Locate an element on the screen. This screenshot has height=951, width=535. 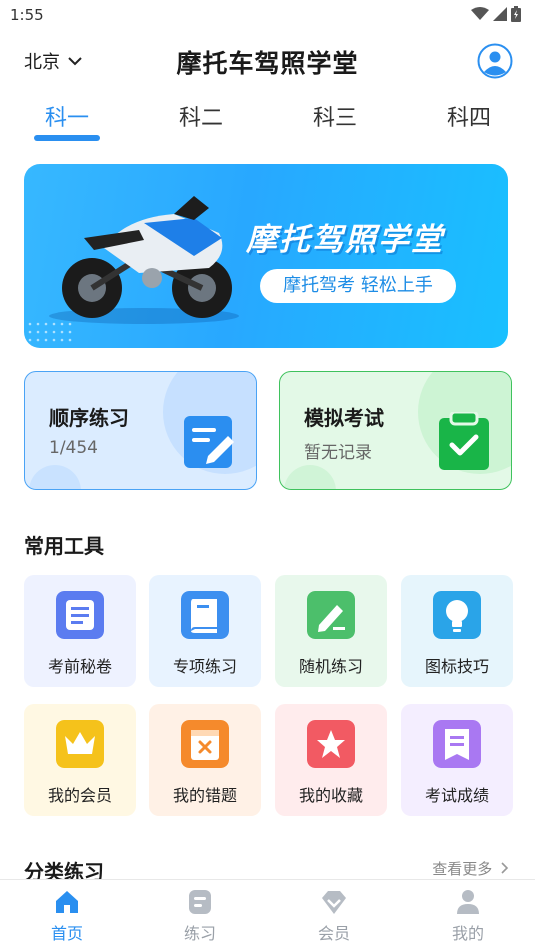
bottom-navigation: 首页 练习 会员 我的 is located at coordinates (267, 915).